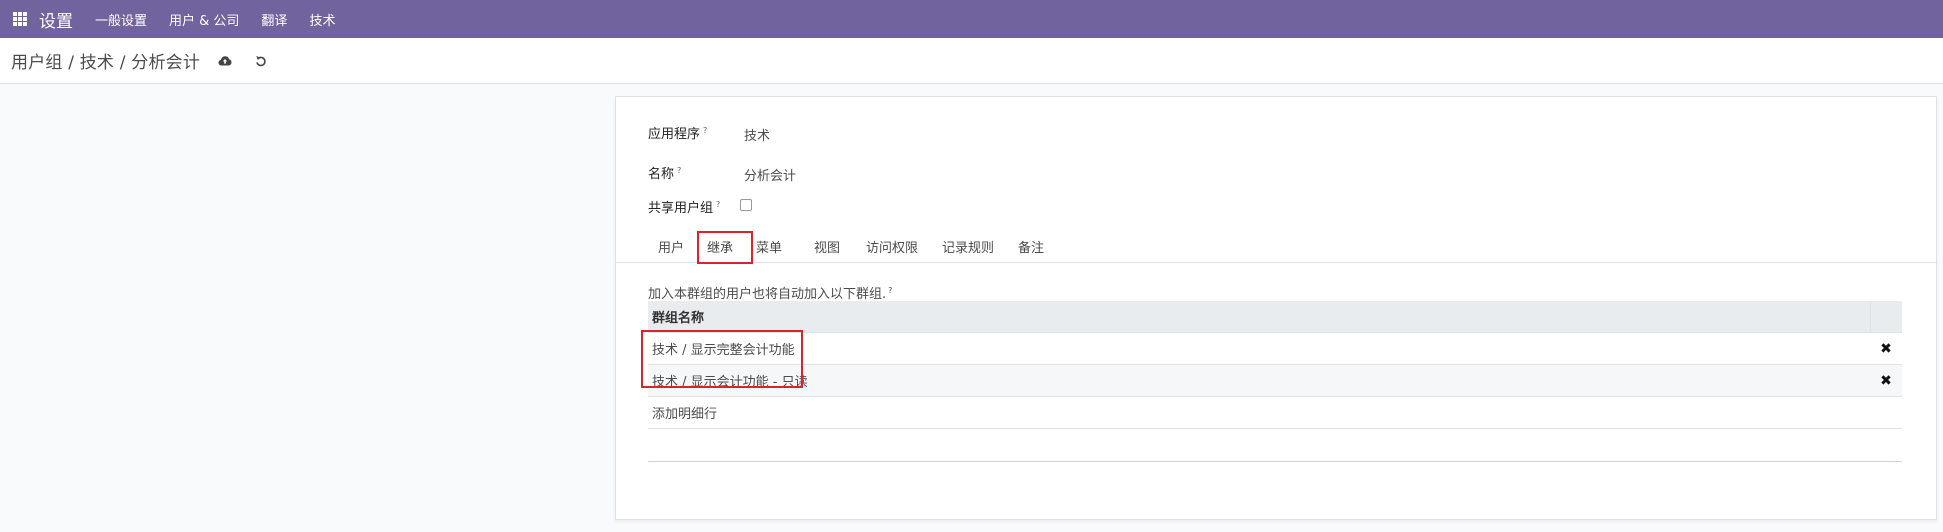 The height and width of the screenshot is (532, 1943). What do you see at coordinates (722, 359) in the screenshot?
I see `highlight-box-rows` at bounding box center [722, 359].